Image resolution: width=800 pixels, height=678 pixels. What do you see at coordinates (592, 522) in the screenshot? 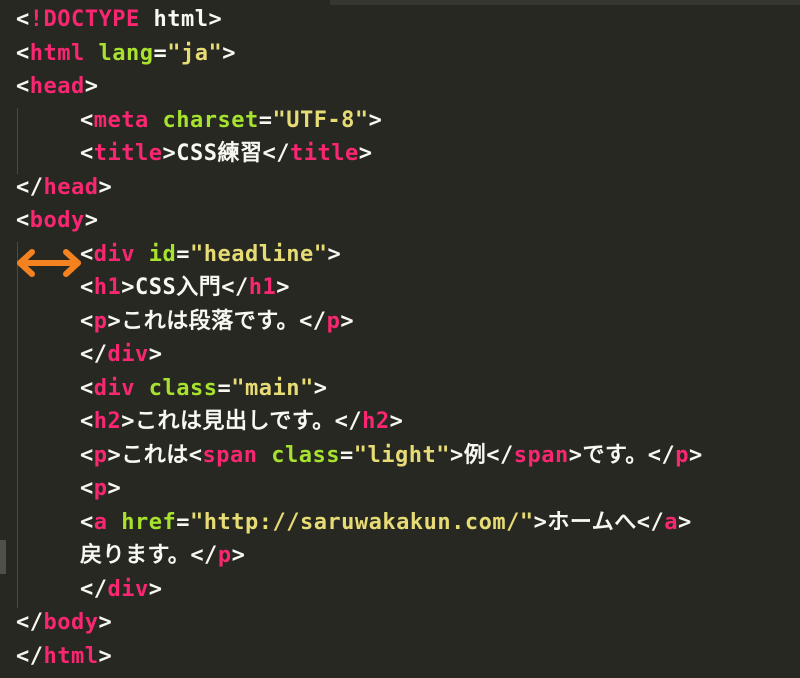
I see `text-content: ホームへ` at bounding box center [592, 522].